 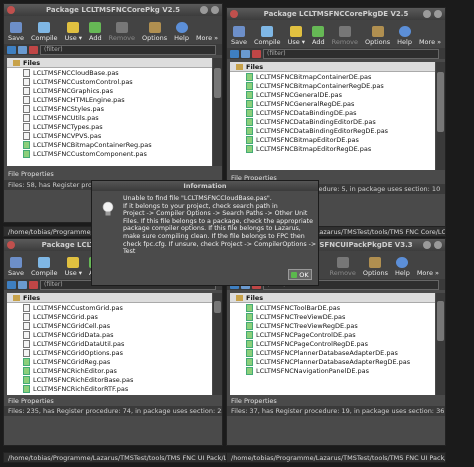 What do you see at coordinates (332, 112) in the screenshot?
I see `file-row: LCLTMSFNCDataBindingDE.pas` at bounding box center [332, 112].